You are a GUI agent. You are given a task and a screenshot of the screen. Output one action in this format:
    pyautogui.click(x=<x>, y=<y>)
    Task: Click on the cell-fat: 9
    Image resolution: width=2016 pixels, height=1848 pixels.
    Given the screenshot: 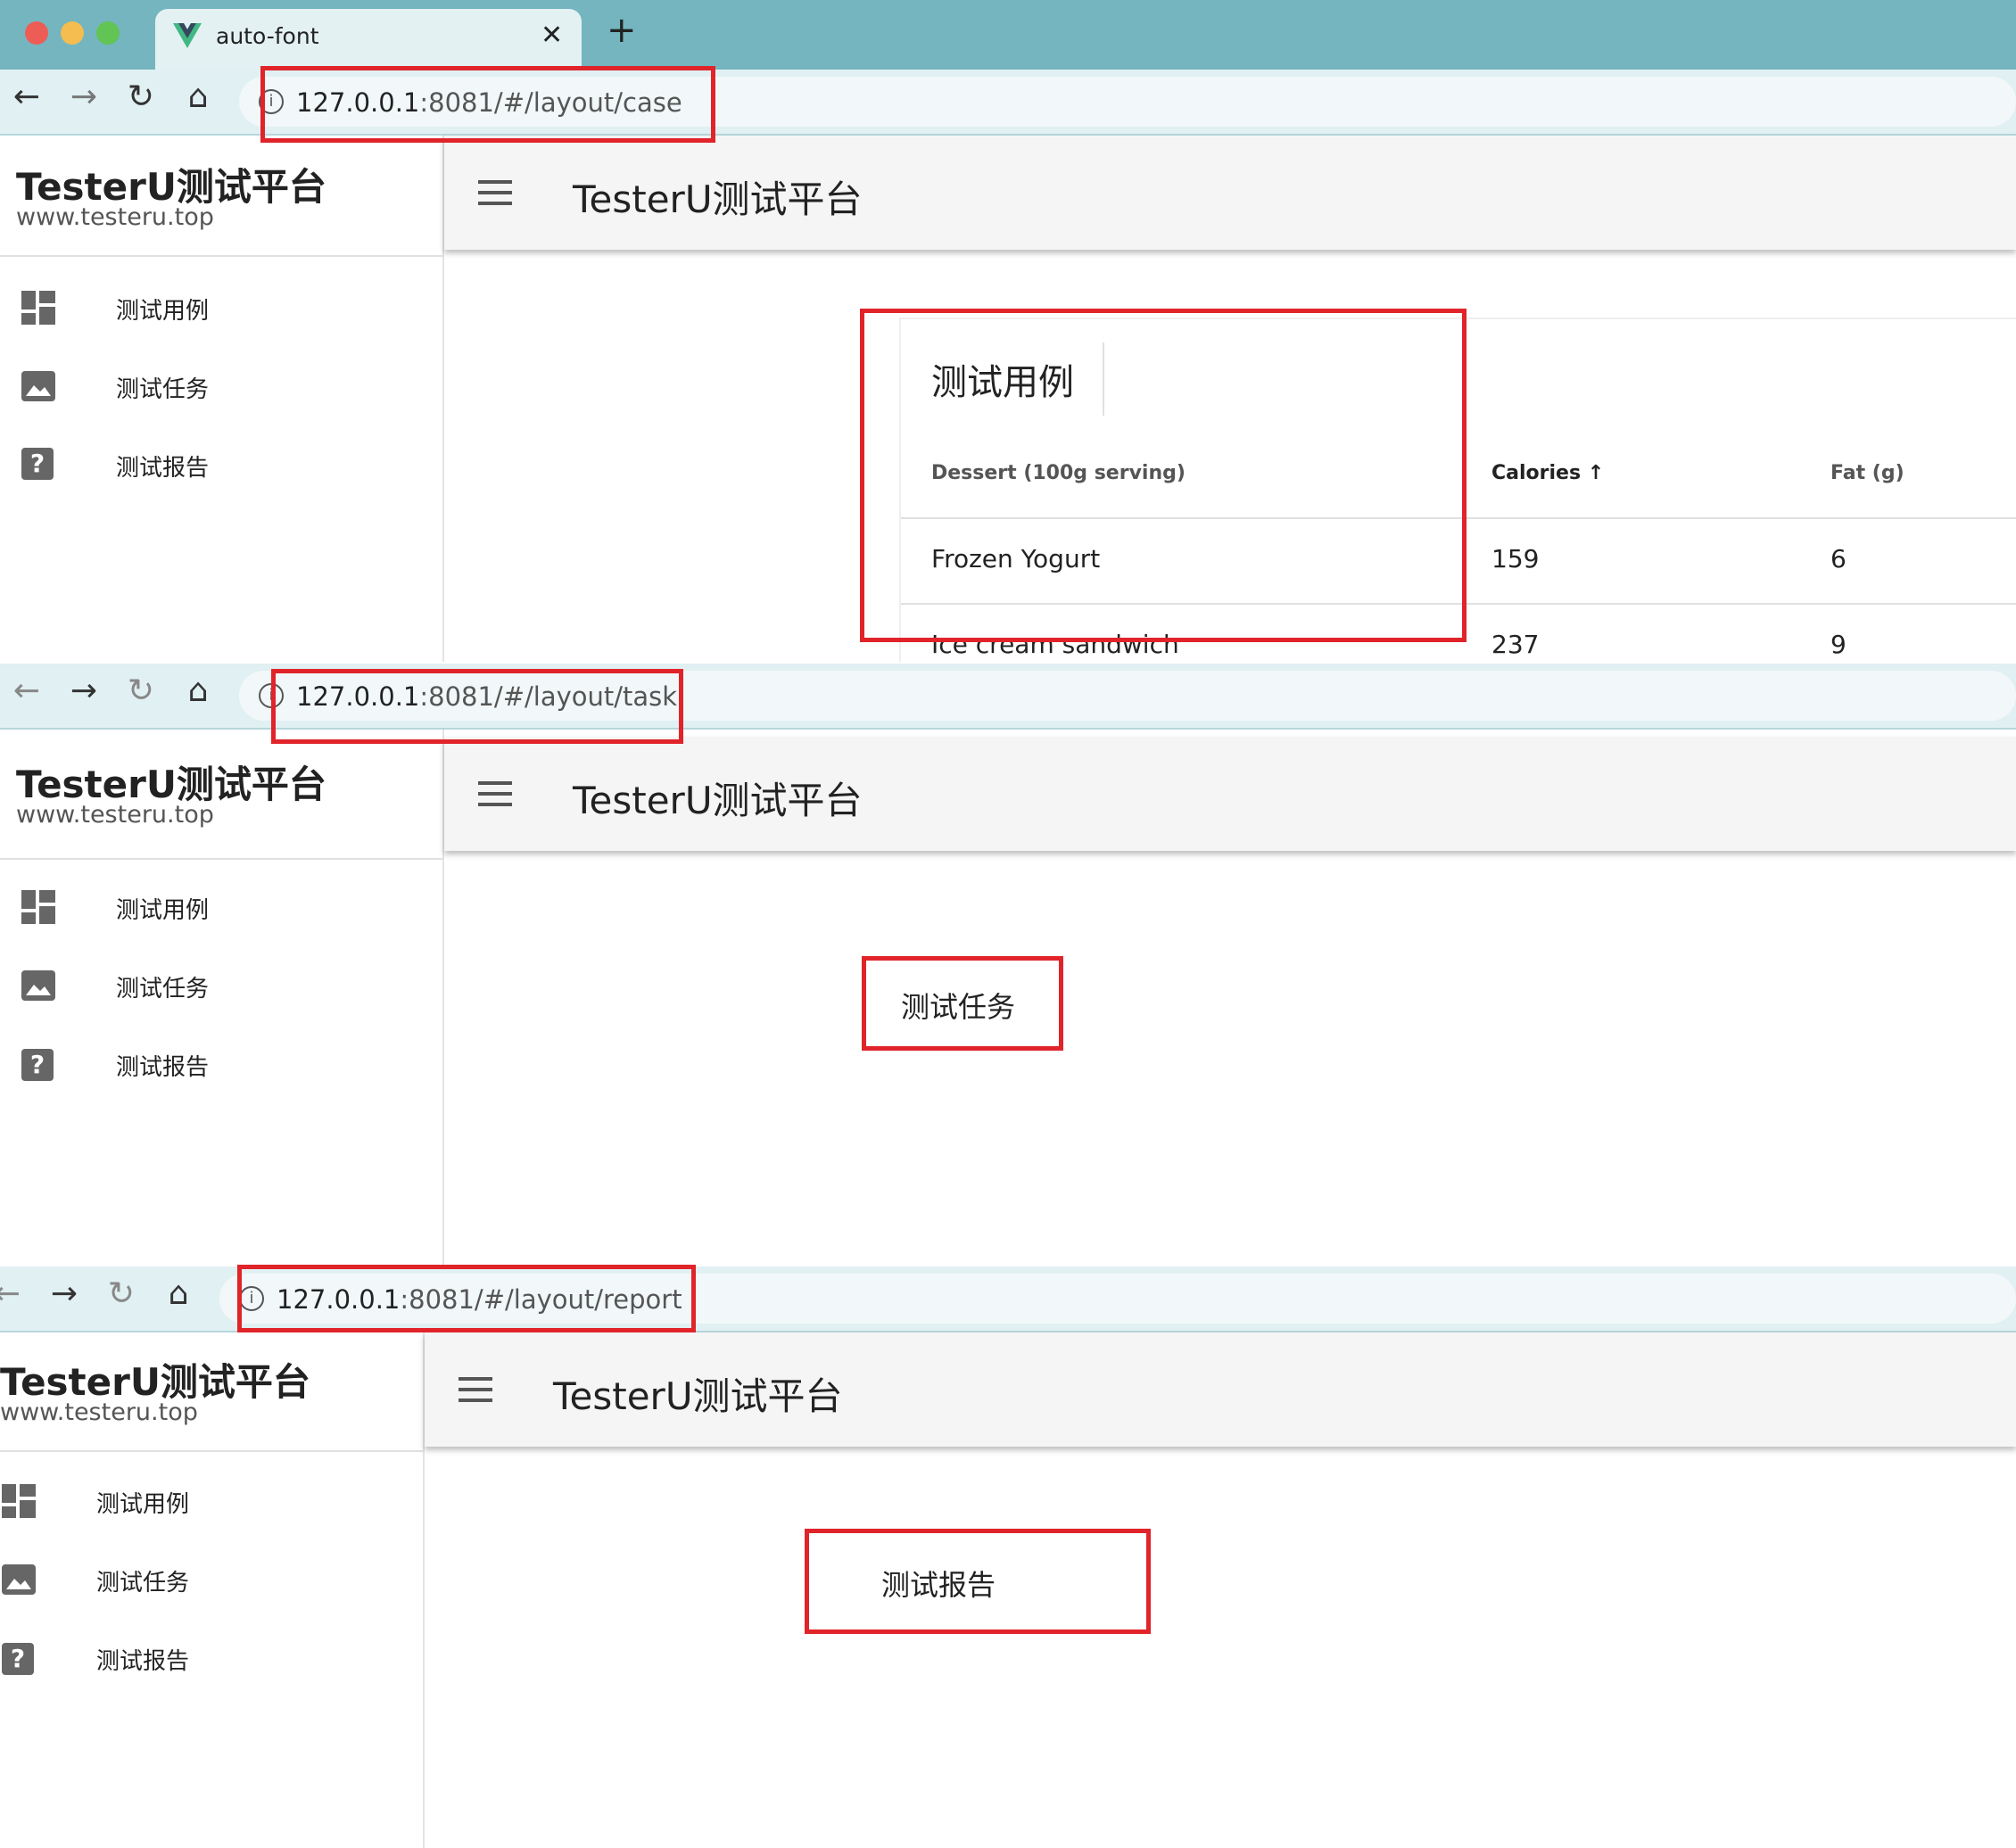 What is the action you would take?
    pyautogui.click(x=1839, y=644)
    